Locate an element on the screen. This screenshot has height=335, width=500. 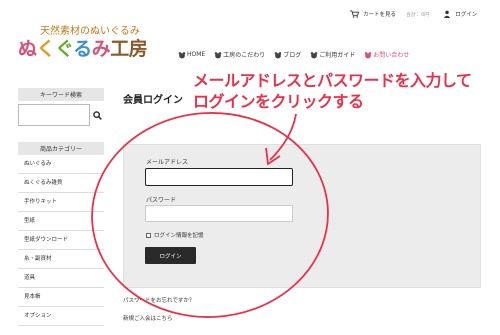
keyword-search-input is located at coordinates (54, 115).